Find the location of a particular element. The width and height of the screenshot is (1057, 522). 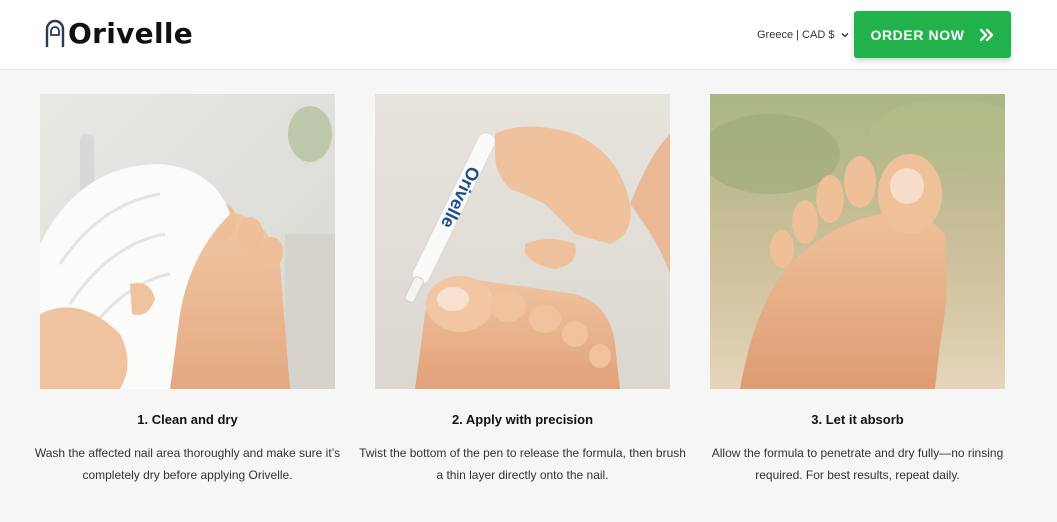

order-now-button: ORDER NOW is located at coordinates (932, 34).